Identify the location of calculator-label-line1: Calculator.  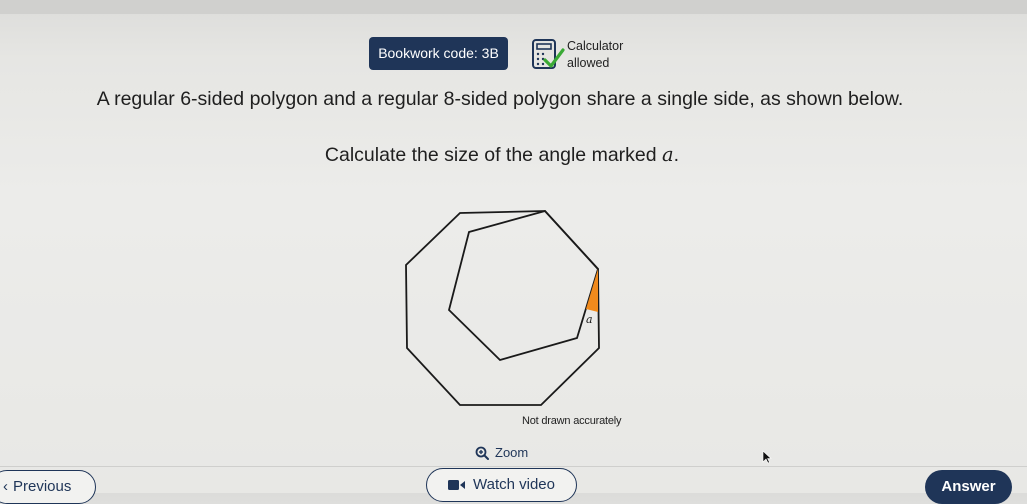
(595, 46).